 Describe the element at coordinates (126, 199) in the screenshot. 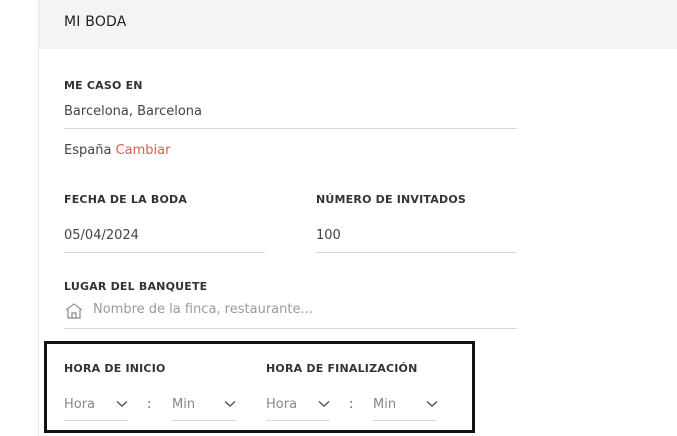

I see `wedding-date-label: FECHA DE LA BODA` at that location.